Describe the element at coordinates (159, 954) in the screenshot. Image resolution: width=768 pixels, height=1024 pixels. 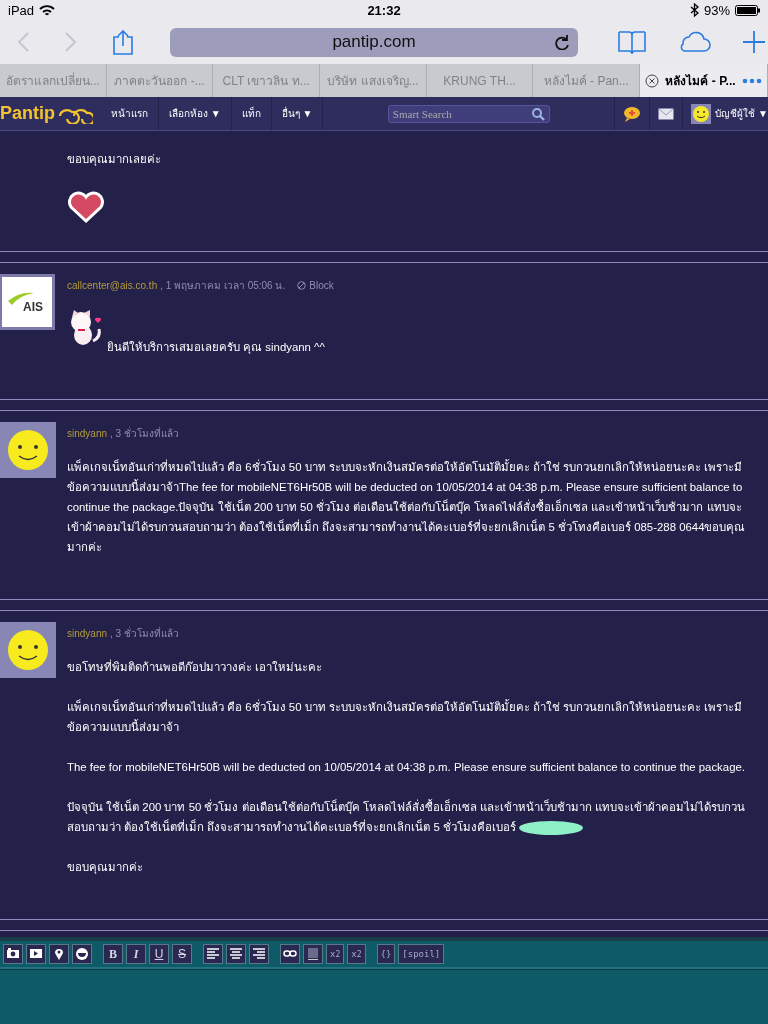
I see `format-button: U` at that location.